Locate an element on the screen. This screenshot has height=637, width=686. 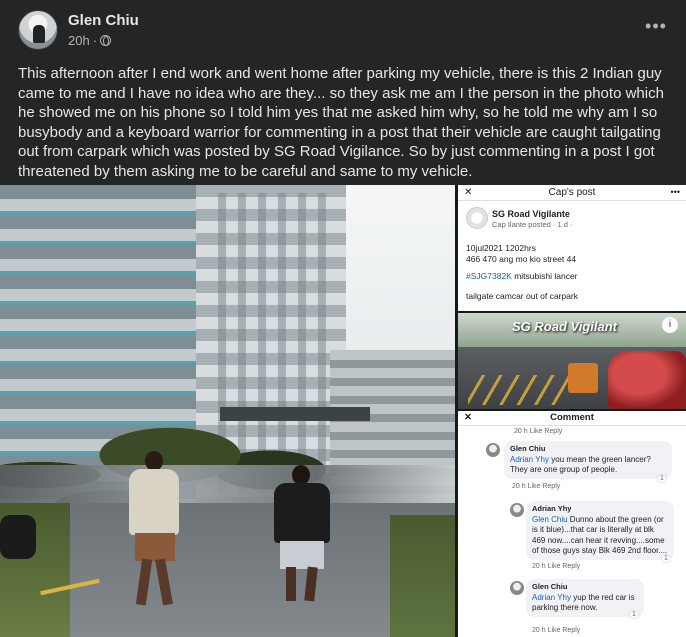
post-time: 20h is located at coordinates (79, 40).